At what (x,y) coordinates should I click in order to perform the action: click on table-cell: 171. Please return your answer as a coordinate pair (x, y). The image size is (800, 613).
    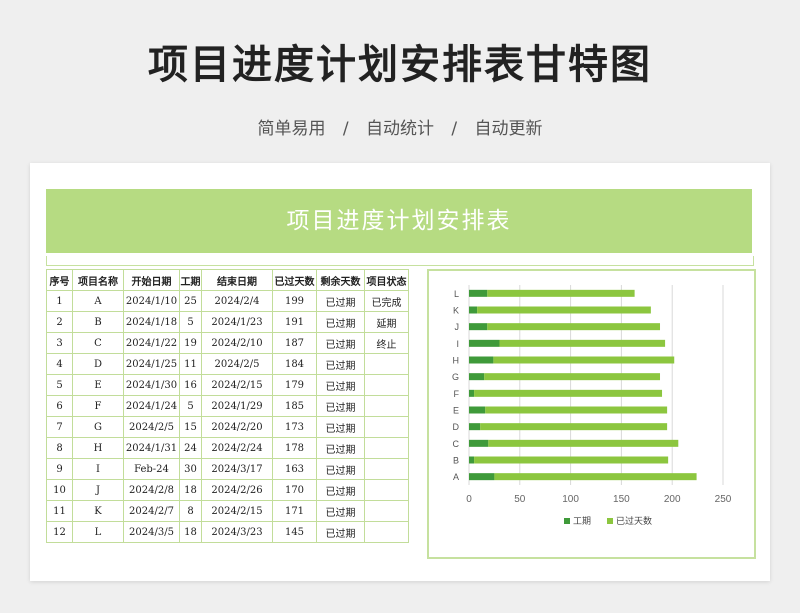
    Looking at the image, I should click on (294, 511).